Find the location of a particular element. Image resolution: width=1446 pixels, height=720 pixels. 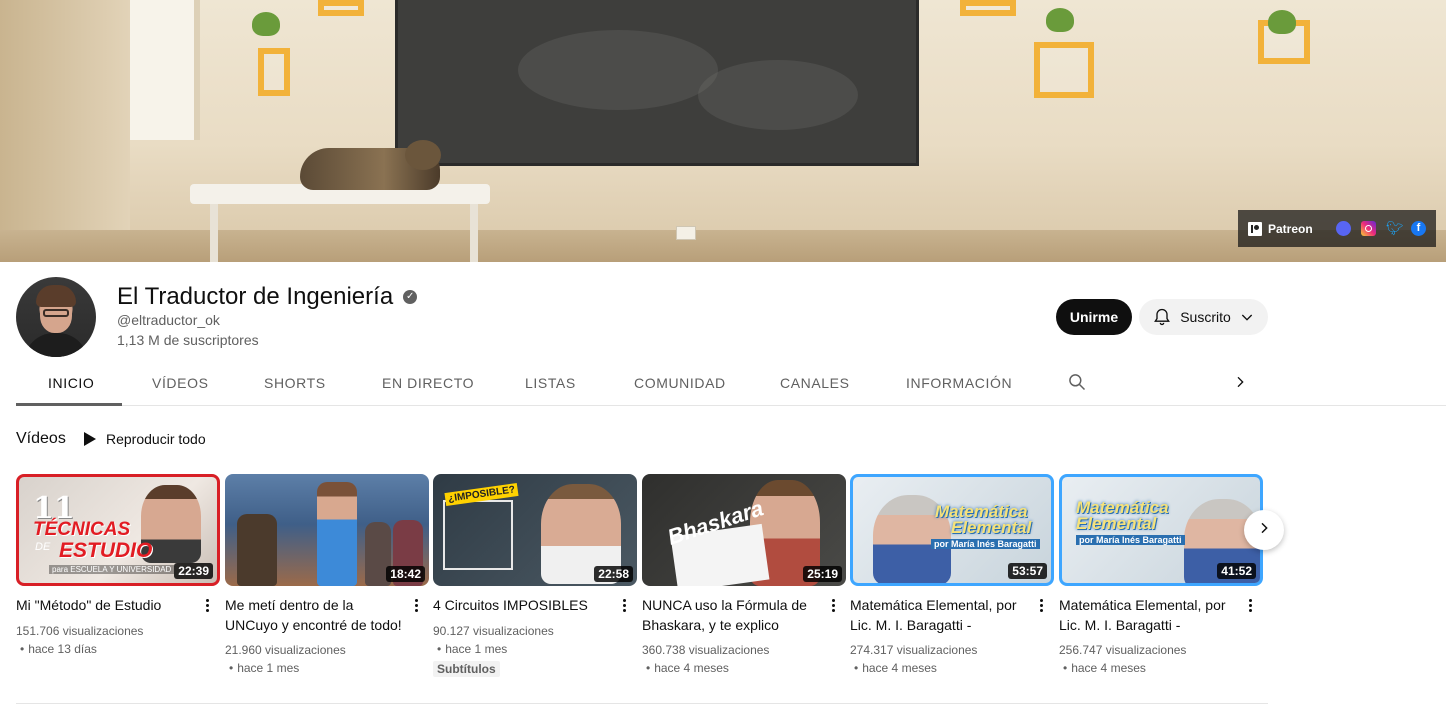

patreon-link: Patreon is located at coordinates (1280, 228).